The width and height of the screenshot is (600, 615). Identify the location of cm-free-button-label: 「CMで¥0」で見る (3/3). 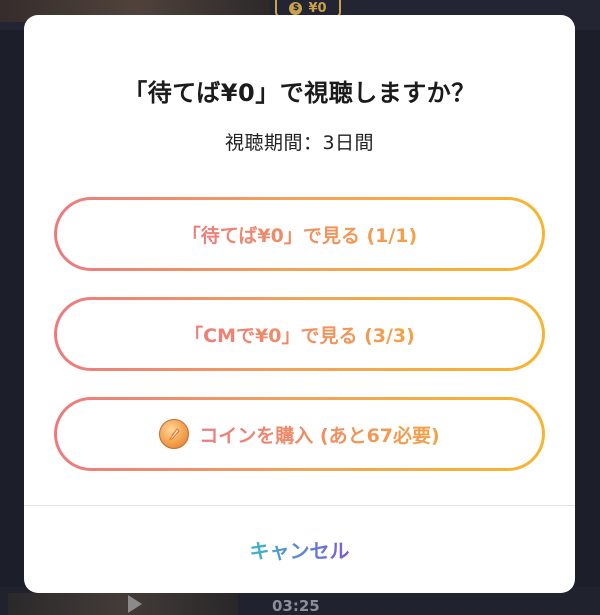
(299, 334).